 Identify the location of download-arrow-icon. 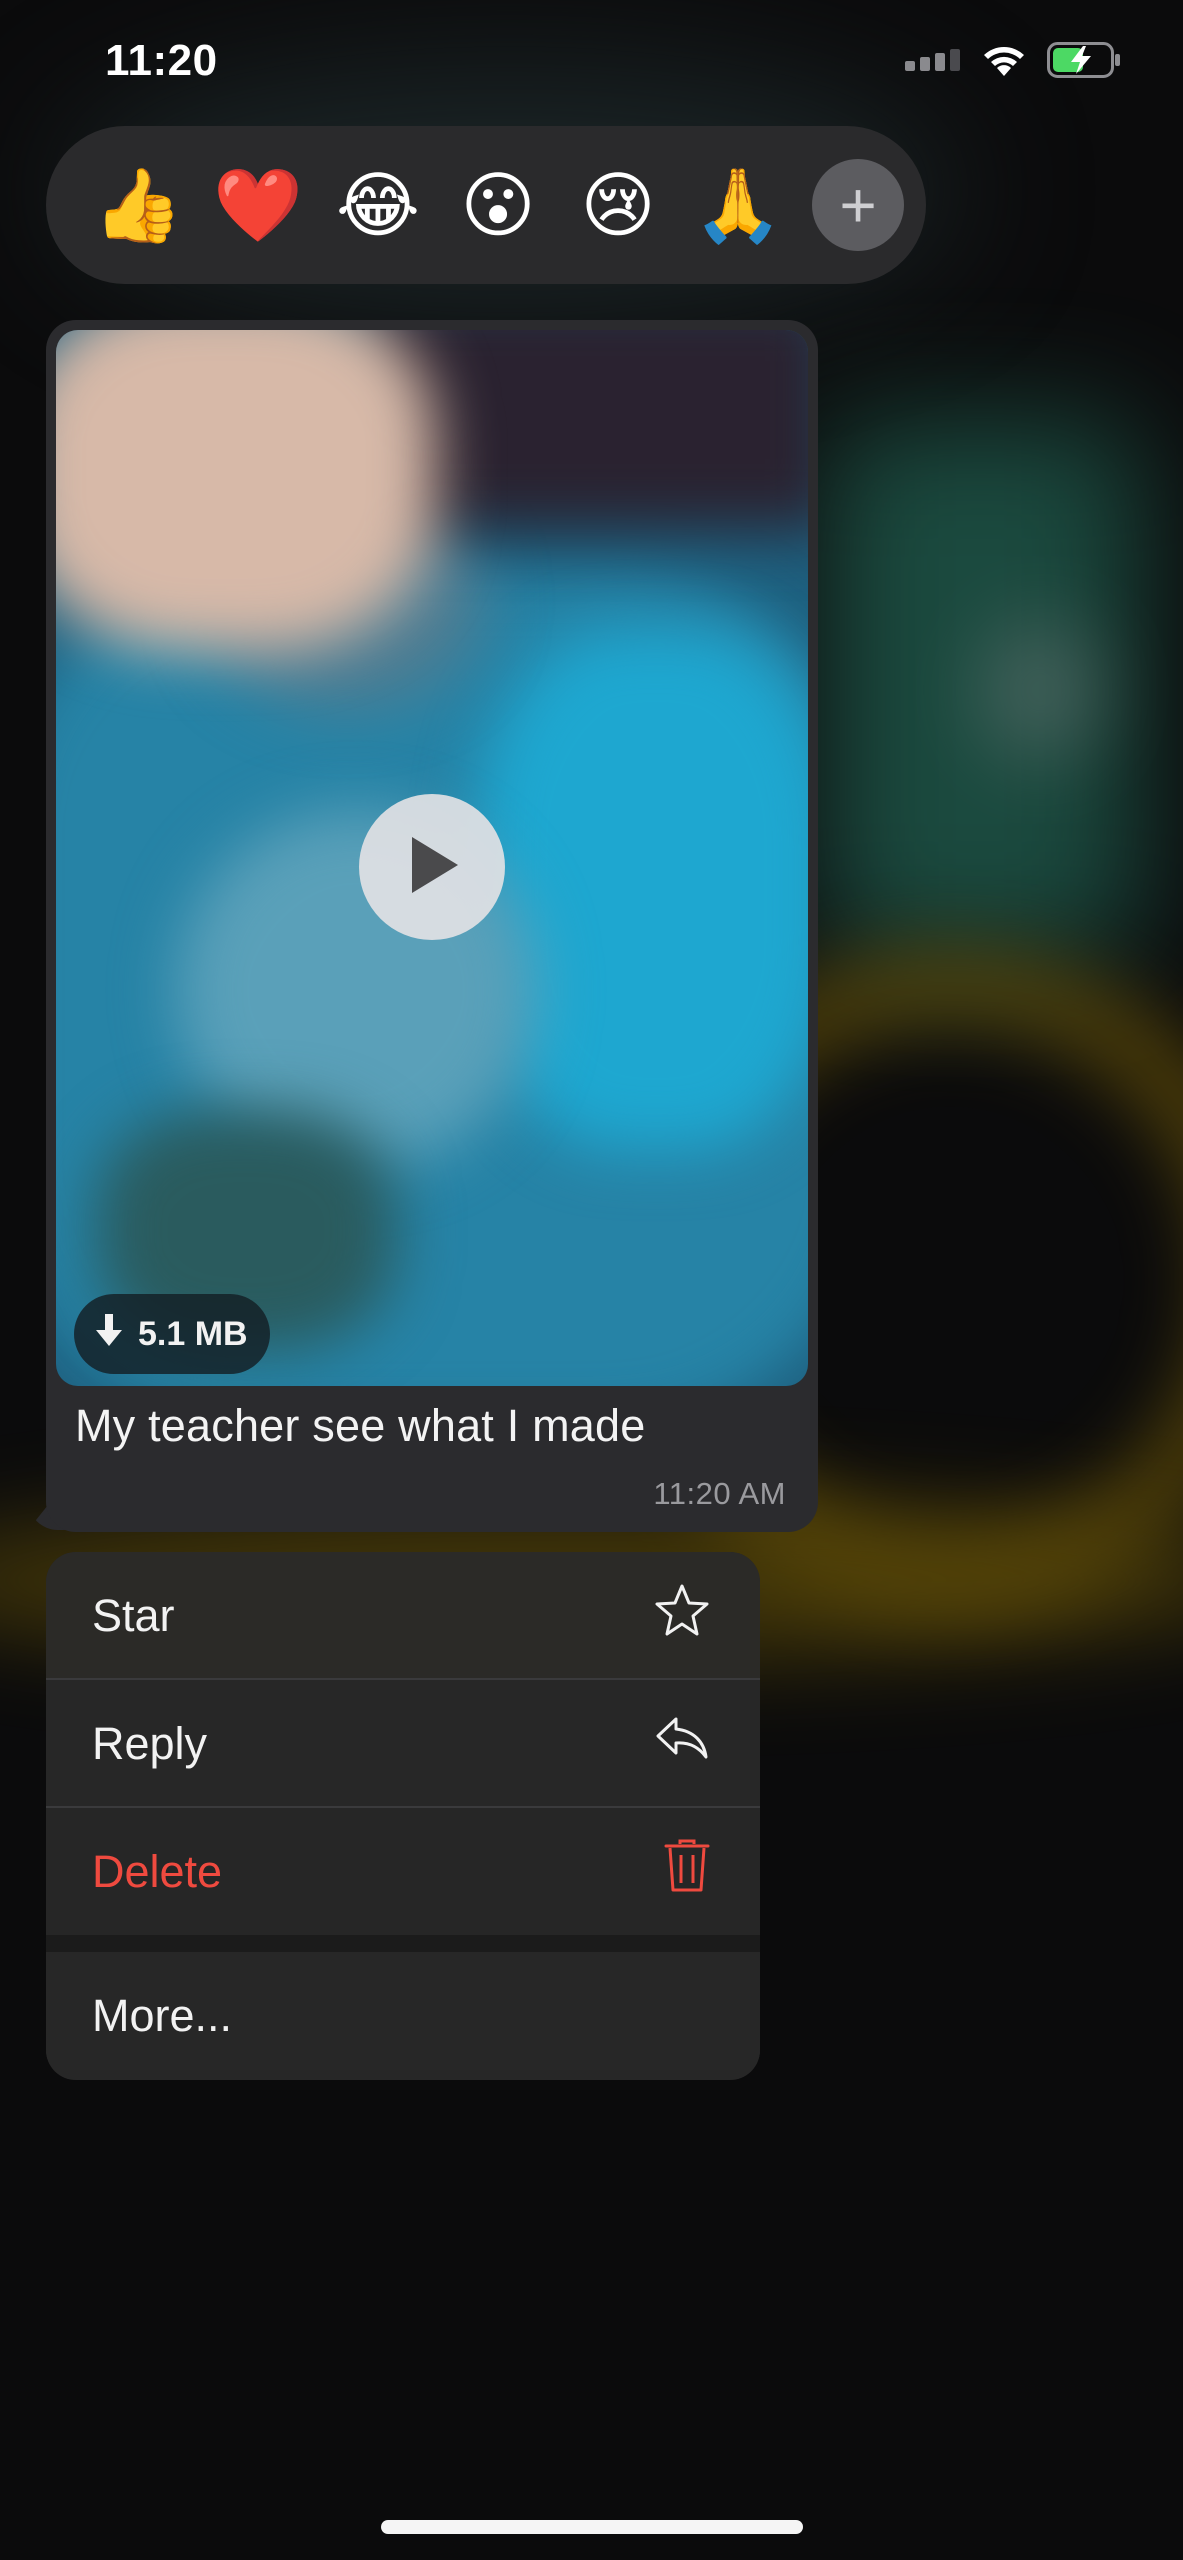
(109, 1334).